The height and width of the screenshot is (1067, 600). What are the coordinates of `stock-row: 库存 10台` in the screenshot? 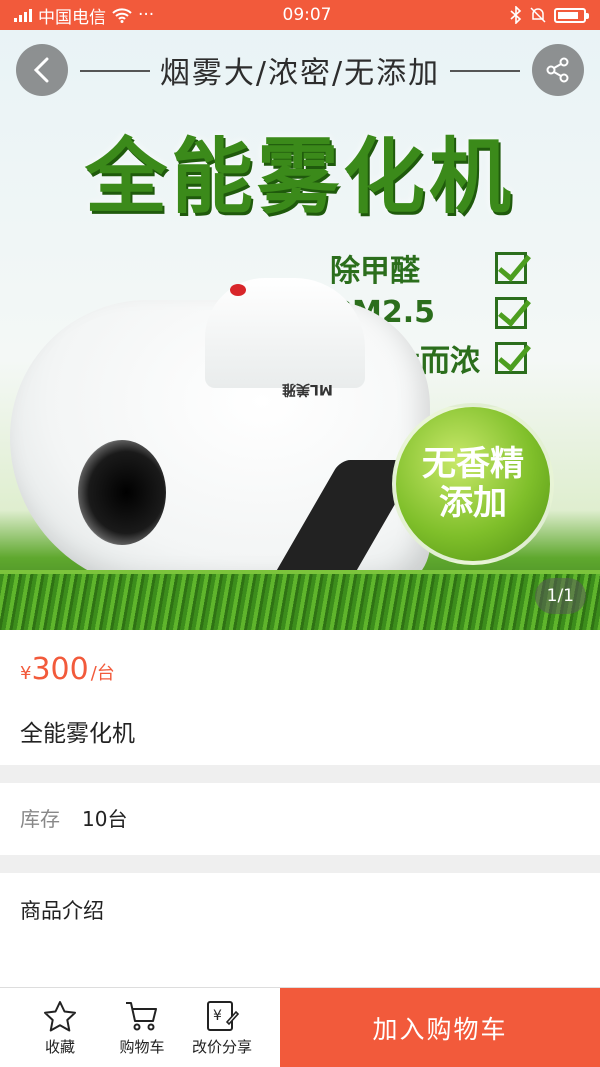 It's located at (73, 817).